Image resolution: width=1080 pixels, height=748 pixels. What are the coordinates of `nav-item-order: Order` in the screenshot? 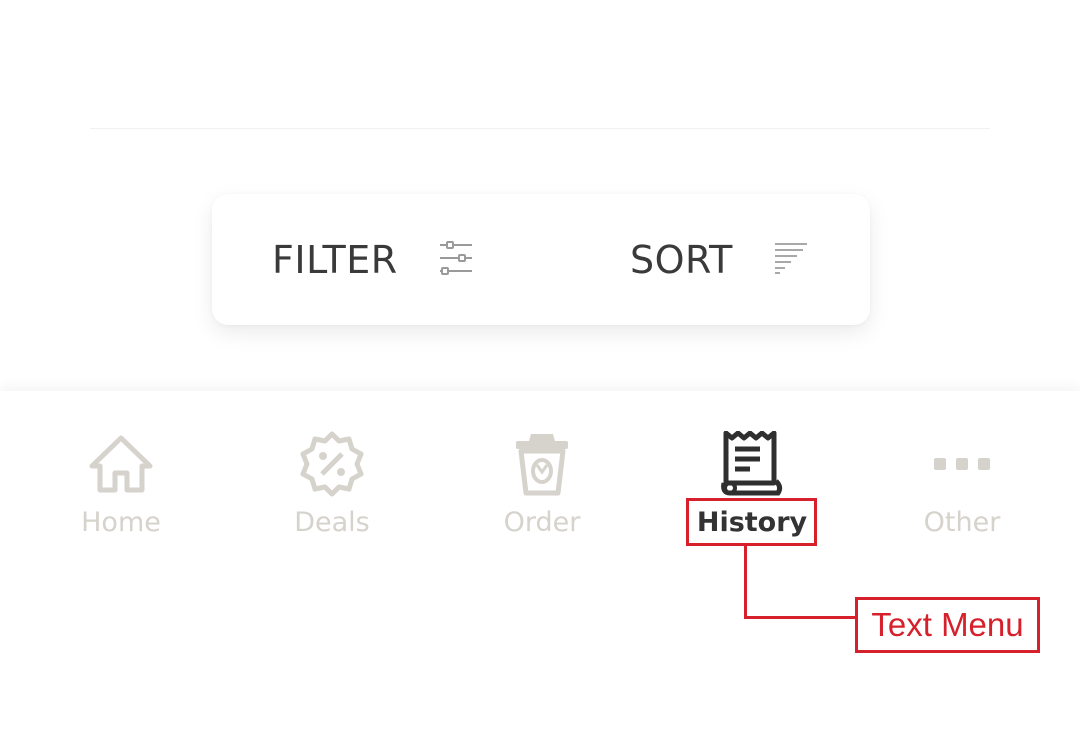 It's located at (542, 489).